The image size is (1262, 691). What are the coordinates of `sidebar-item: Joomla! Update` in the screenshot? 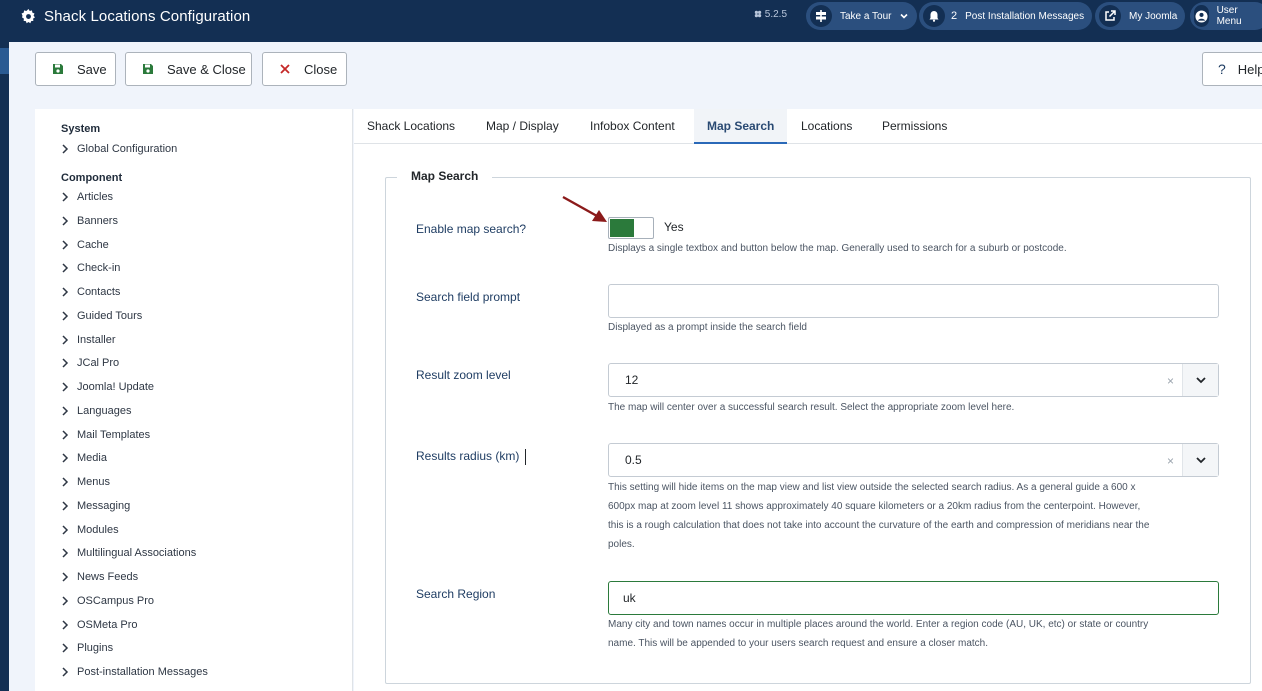 It's located at (107, 387).